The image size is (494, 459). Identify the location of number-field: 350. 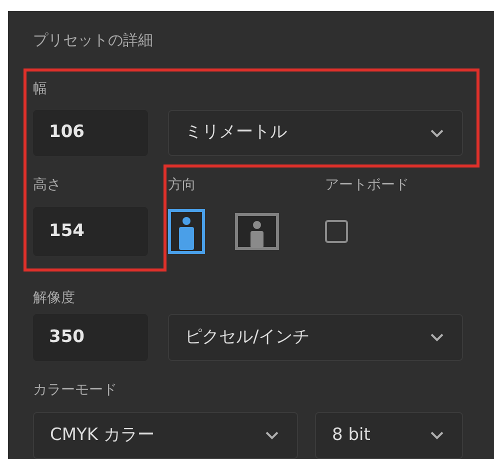
(90, 337).